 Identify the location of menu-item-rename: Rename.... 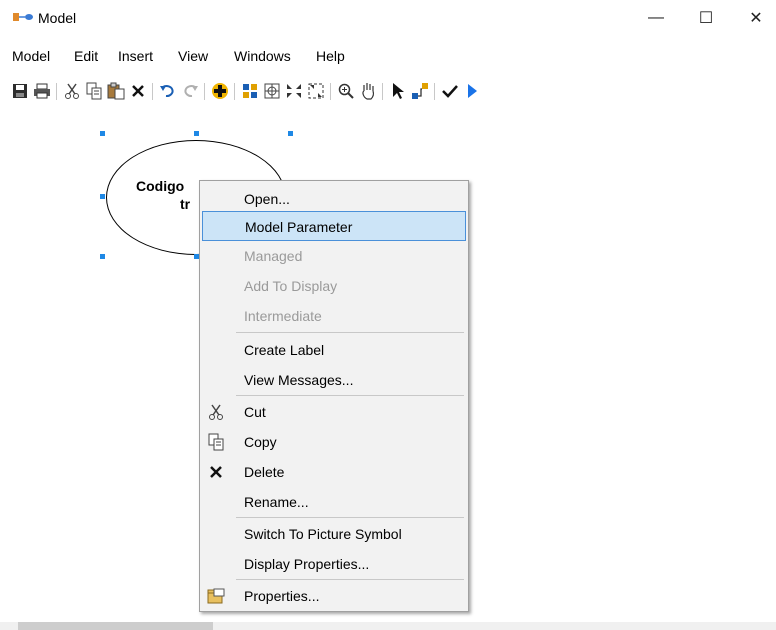
(334, 502).